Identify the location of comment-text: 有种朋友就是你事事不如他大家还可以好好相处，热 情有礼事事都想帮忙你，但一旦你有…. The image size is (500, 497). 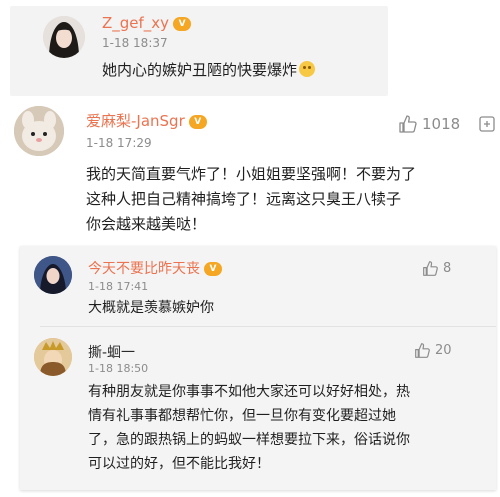
(249, 428).